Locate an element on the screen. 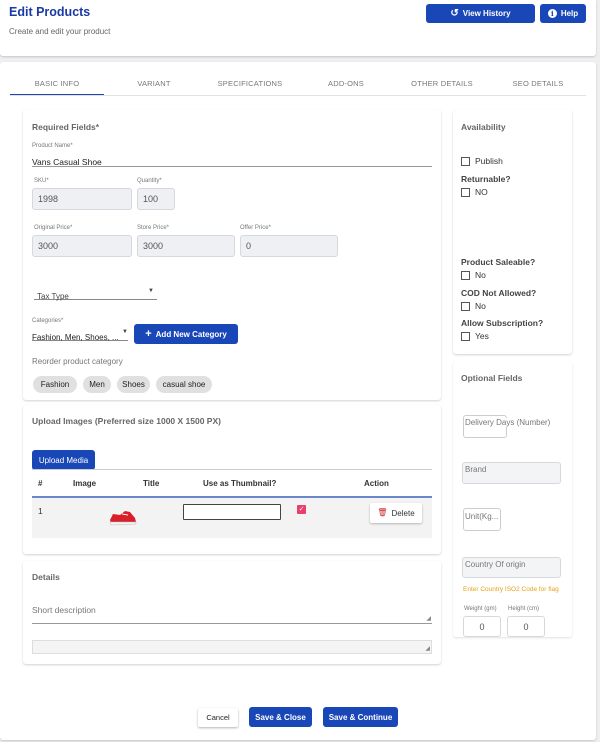 Image resolution: width=600 pixels, height=742 pixels. quantity-label: Quantity* is located at coordinates (149, 181).